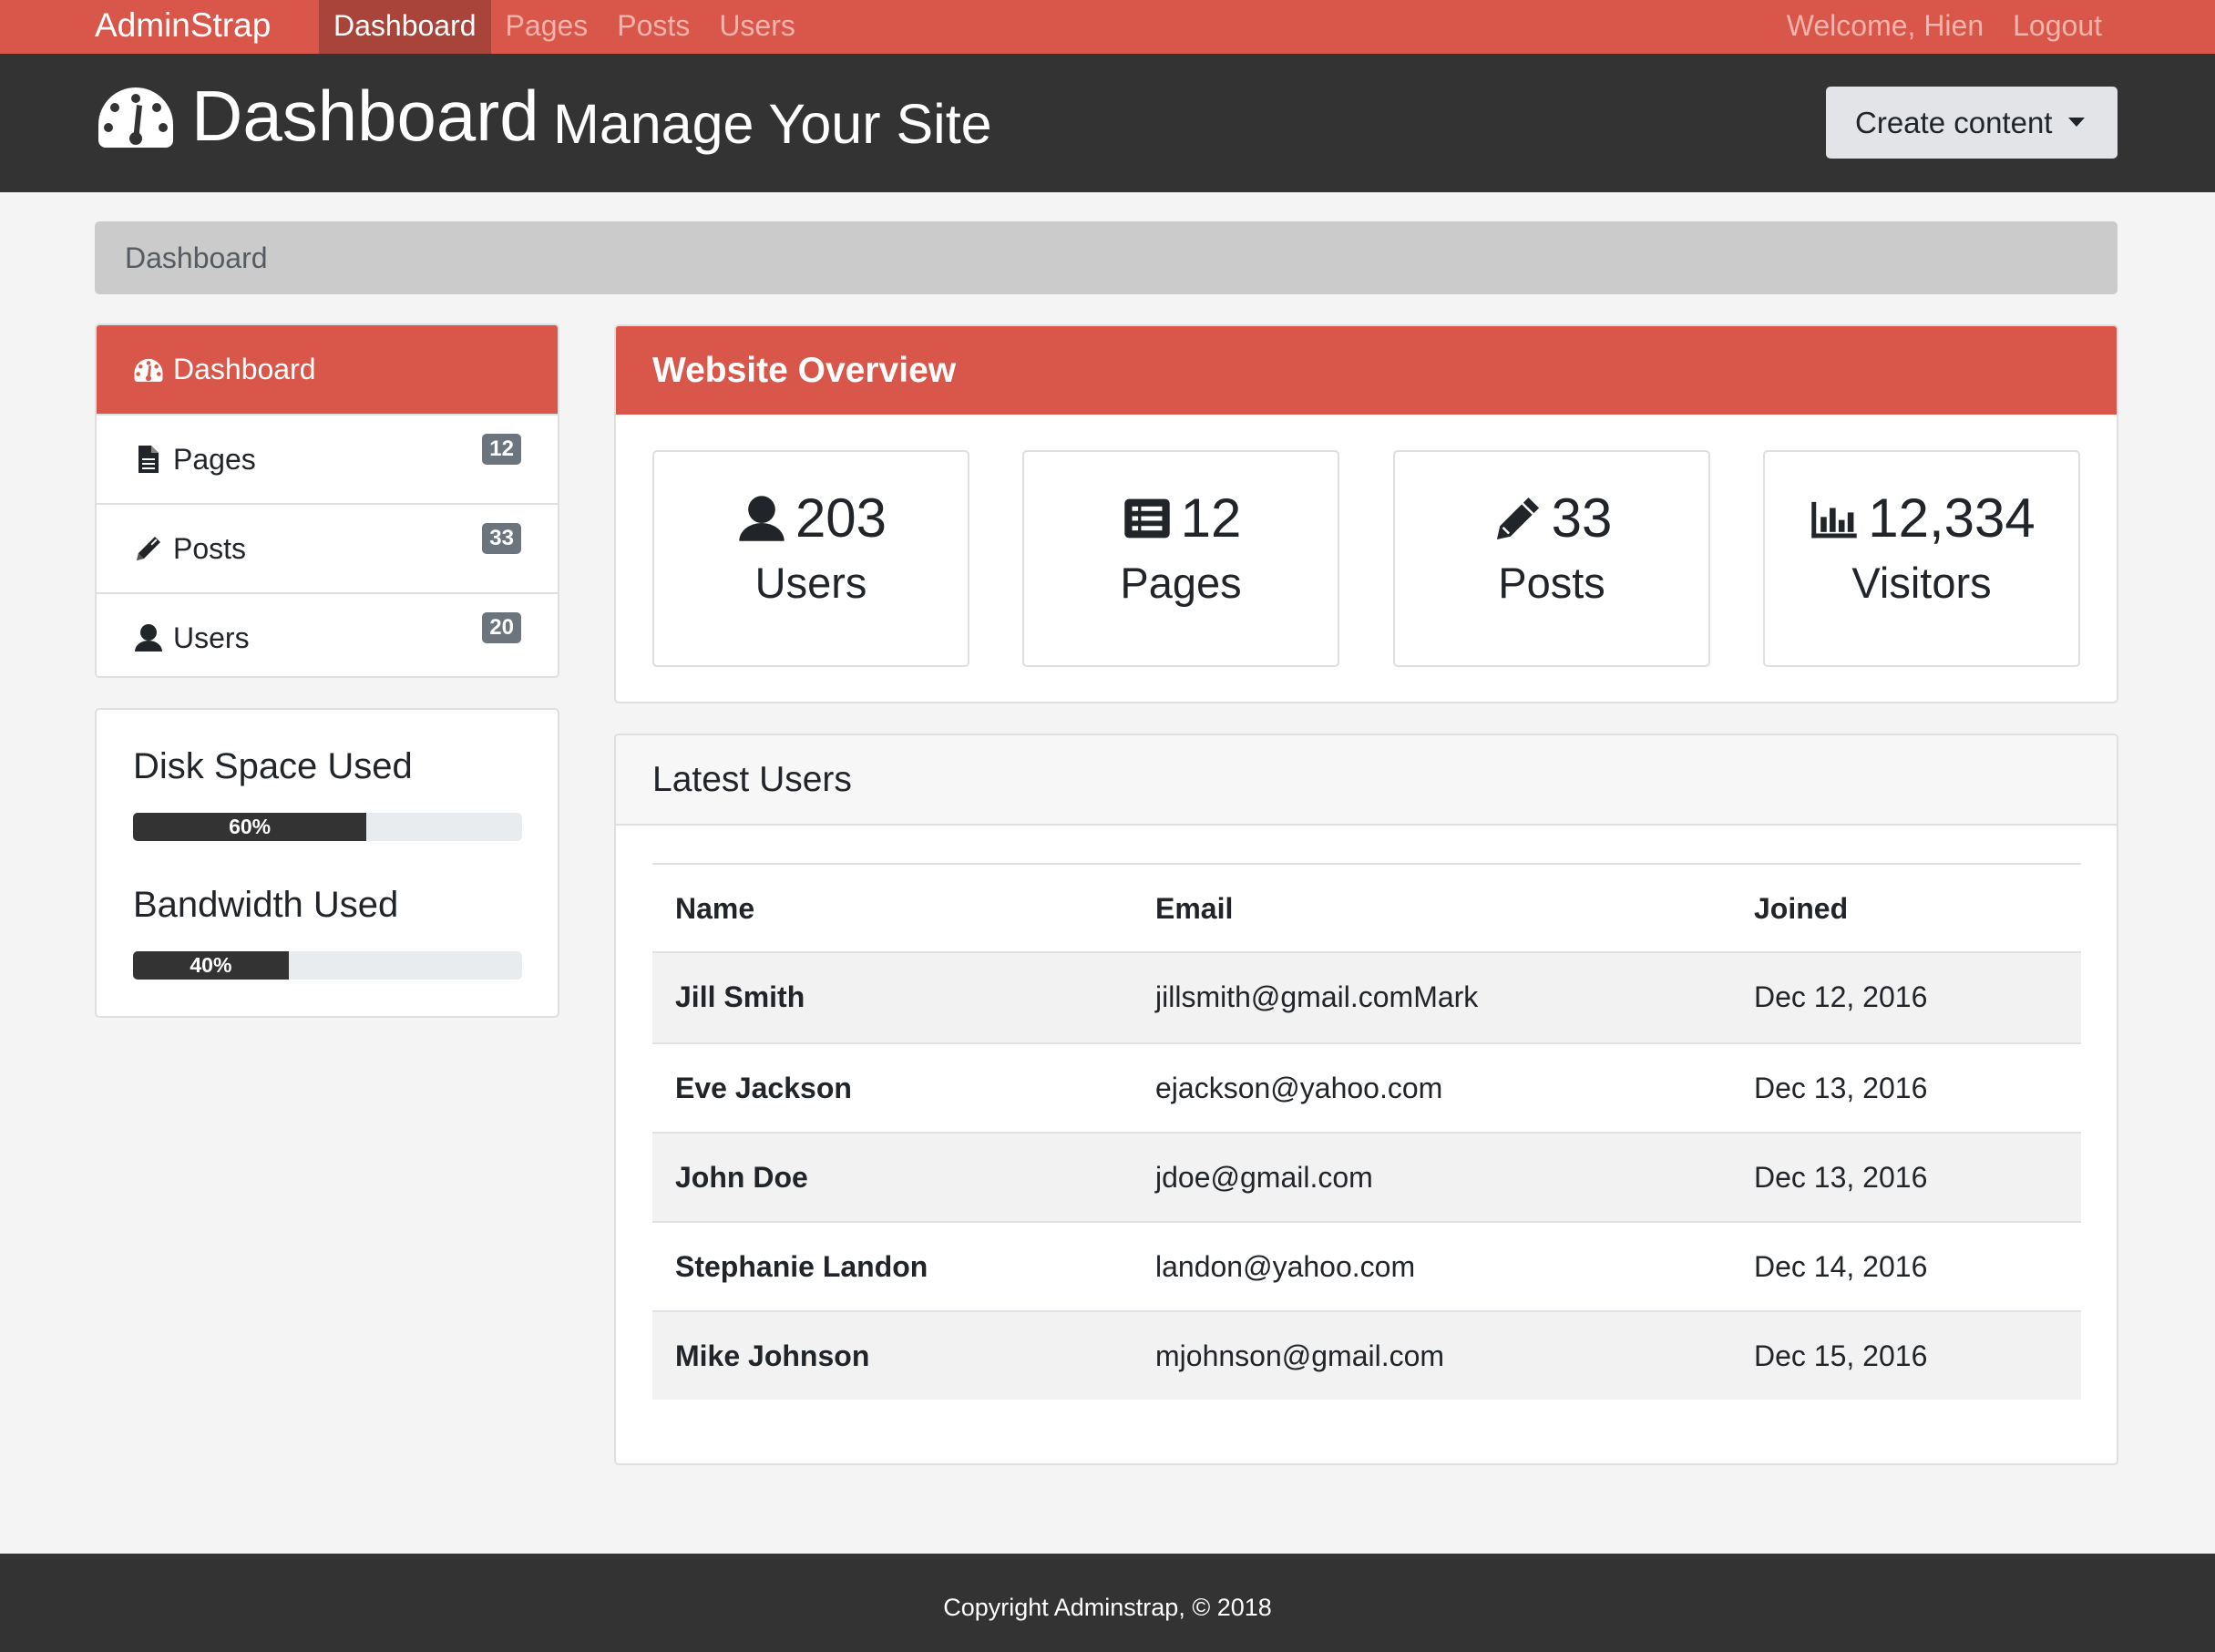  What do you see at coordinates (772, 124) in the screenshot?
I see `page-subtitle: Manage Your Site` at bounding box center [772, 124].